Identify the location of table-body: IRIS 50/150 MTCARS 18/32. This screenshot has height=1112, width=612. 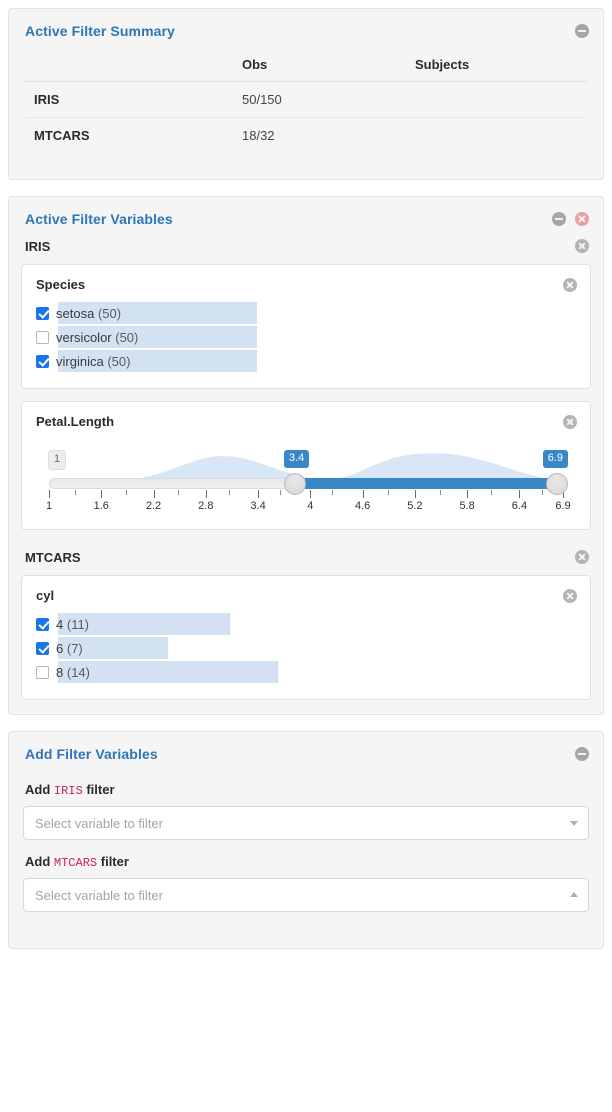
(306, 117).